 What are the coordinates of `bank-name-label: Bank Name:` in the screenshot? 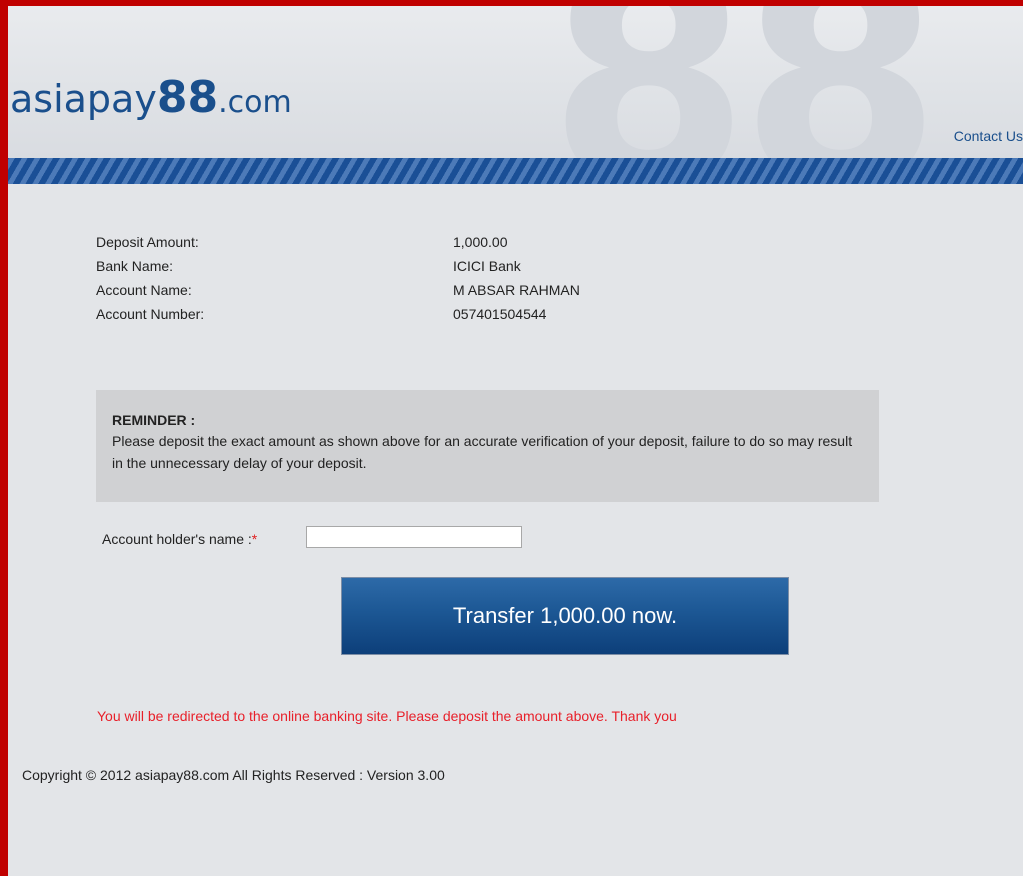 It's located at (135, 266).